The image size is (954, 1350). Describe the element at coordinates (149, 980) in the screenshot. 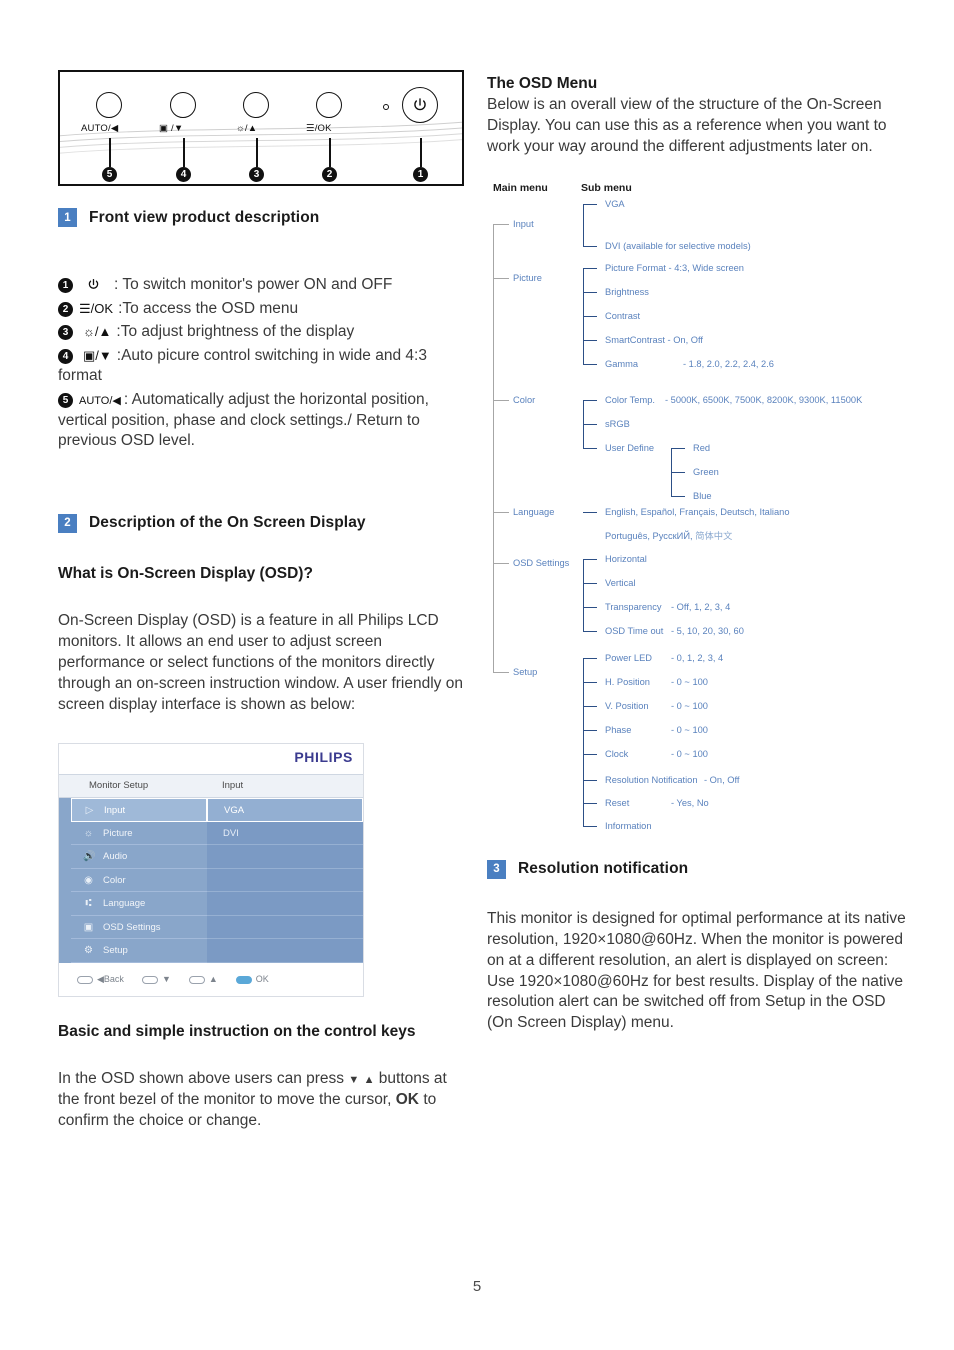

I see `pill-icon` at that location.